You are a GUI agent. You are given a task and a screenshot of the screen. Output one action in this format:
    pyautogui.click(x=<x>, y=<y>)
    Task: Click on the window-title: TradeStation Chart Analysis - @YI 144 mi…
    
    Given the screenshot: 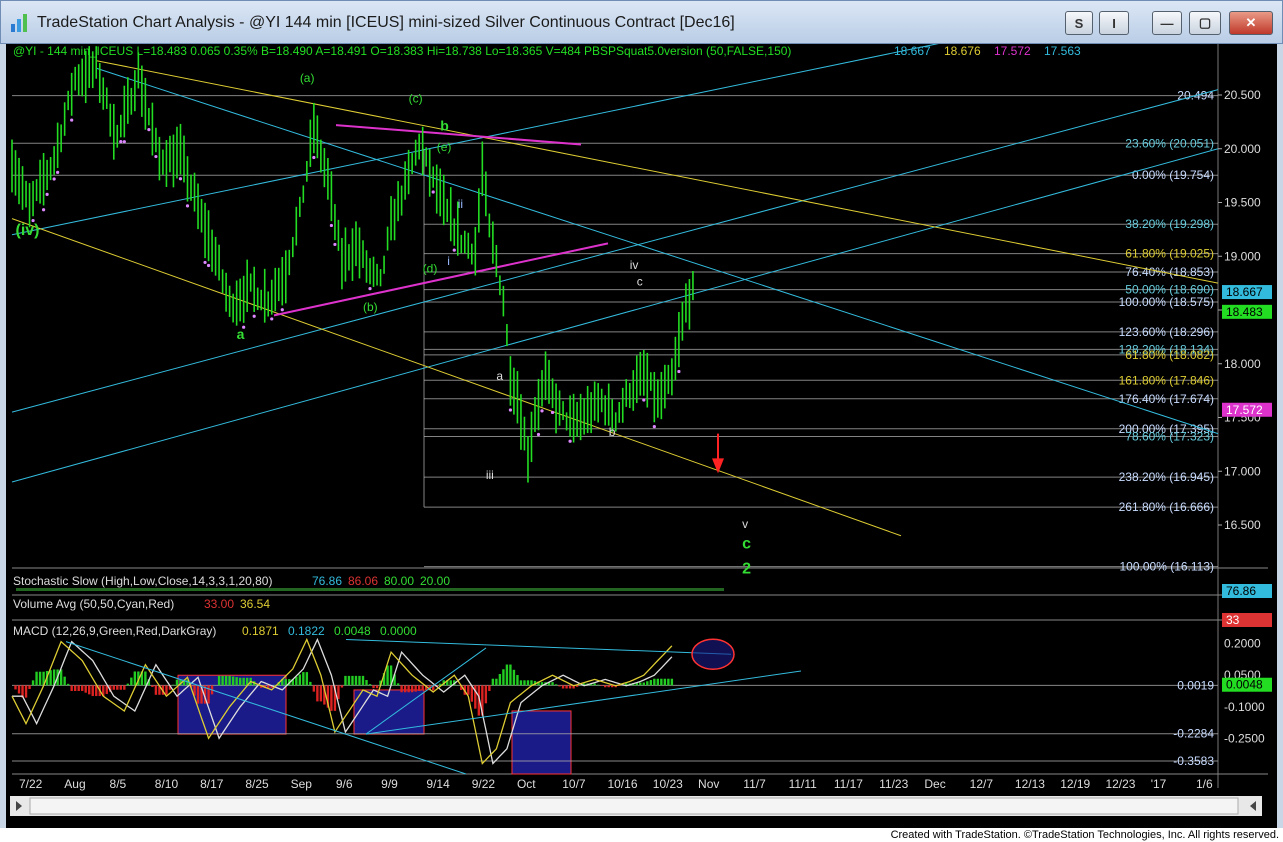 What is the action you would take?
    pyautogui.click(x=386, y=22)
    